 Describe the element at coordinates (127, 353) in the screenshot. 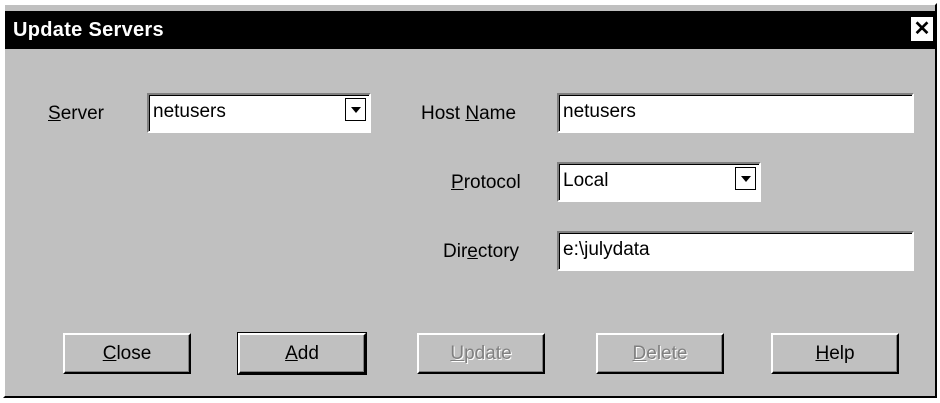

I see `close-button: Close` at that location.